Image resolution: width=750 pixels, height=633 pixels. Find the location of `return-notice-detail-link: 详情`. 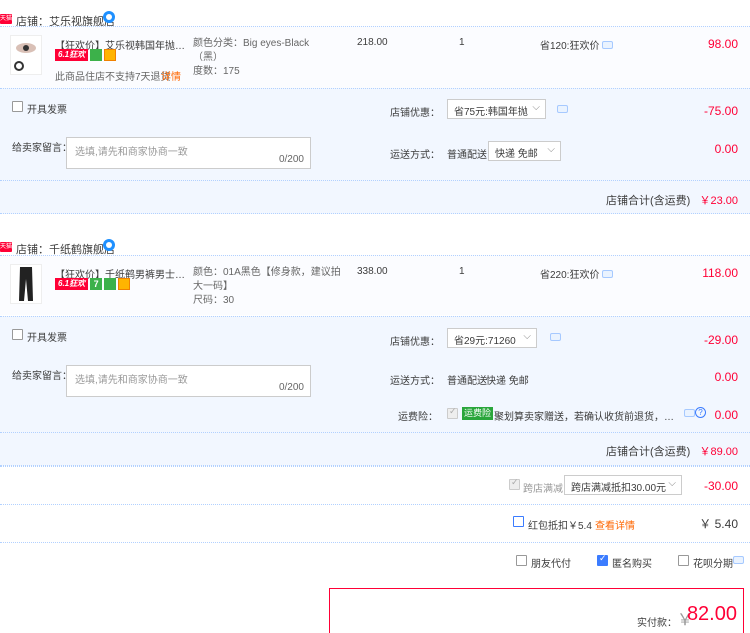

return-notice-detail-link: 详情 is located at coordinates (171, 75).